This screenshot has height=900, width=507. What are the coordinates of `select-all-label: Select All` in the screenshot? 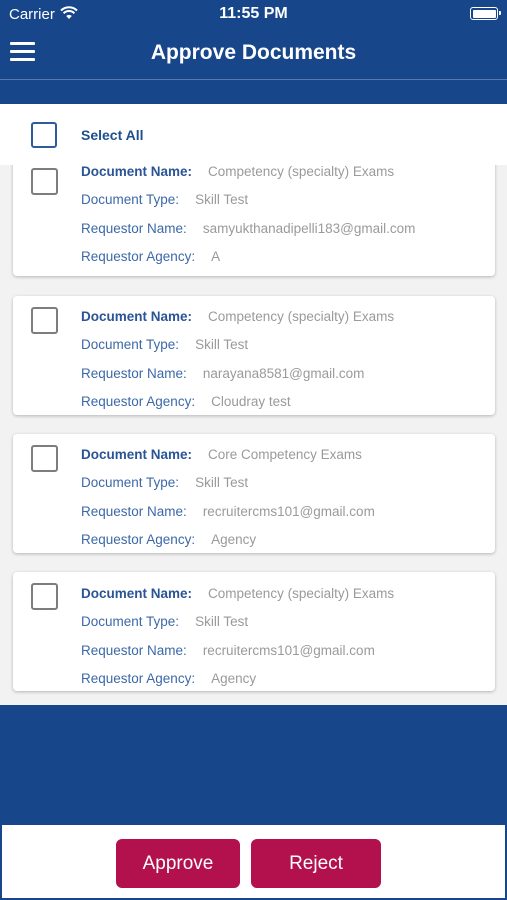 It's located at (112, 135).